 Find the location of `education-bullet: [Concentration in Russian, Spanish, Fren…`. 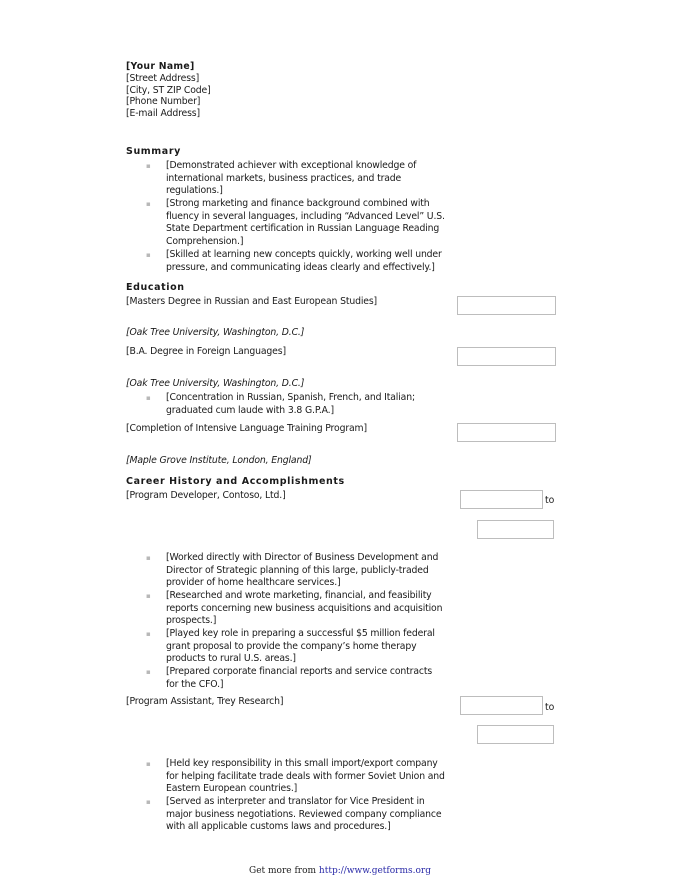

education-bullet: [Concentration in Russian, Spanish, Fren… is located at coordinates (290, 404).